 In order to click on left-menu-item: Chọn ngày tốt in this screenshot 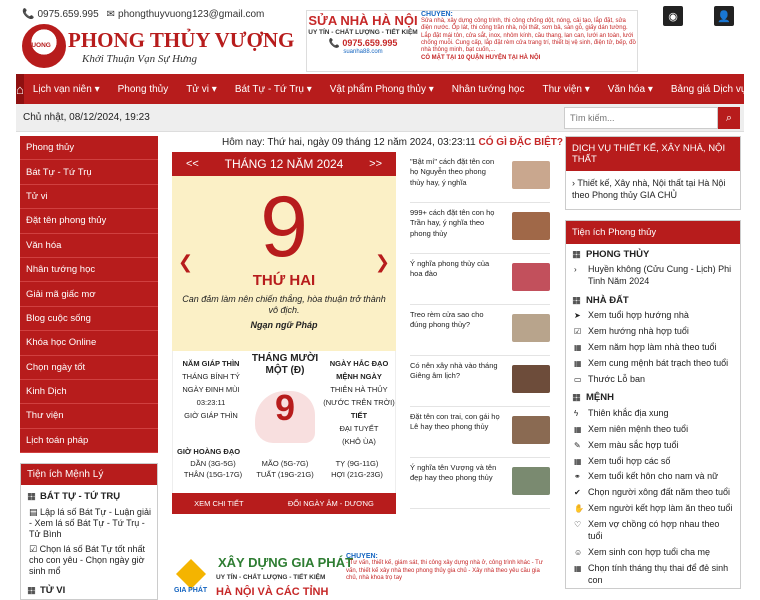, I will do `click(89, 367)`.